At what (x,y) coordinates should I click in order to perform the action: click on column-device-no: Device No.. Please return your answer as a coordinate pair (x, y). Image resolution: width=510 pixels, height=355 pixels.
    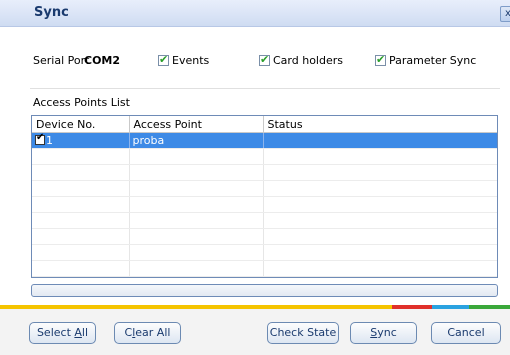
    Looking at the image, I should click on (81, 124).